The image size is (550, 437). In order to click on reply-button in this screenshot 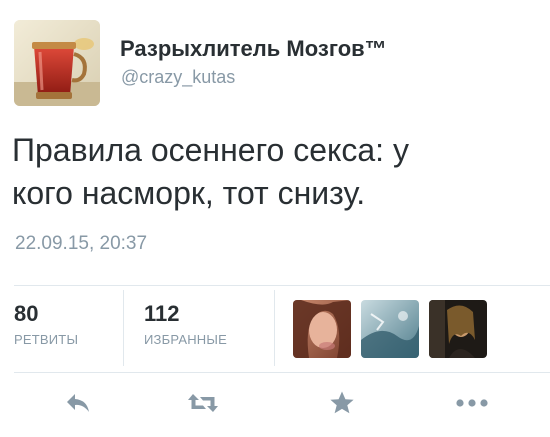, I will do `click(78, 403)`.